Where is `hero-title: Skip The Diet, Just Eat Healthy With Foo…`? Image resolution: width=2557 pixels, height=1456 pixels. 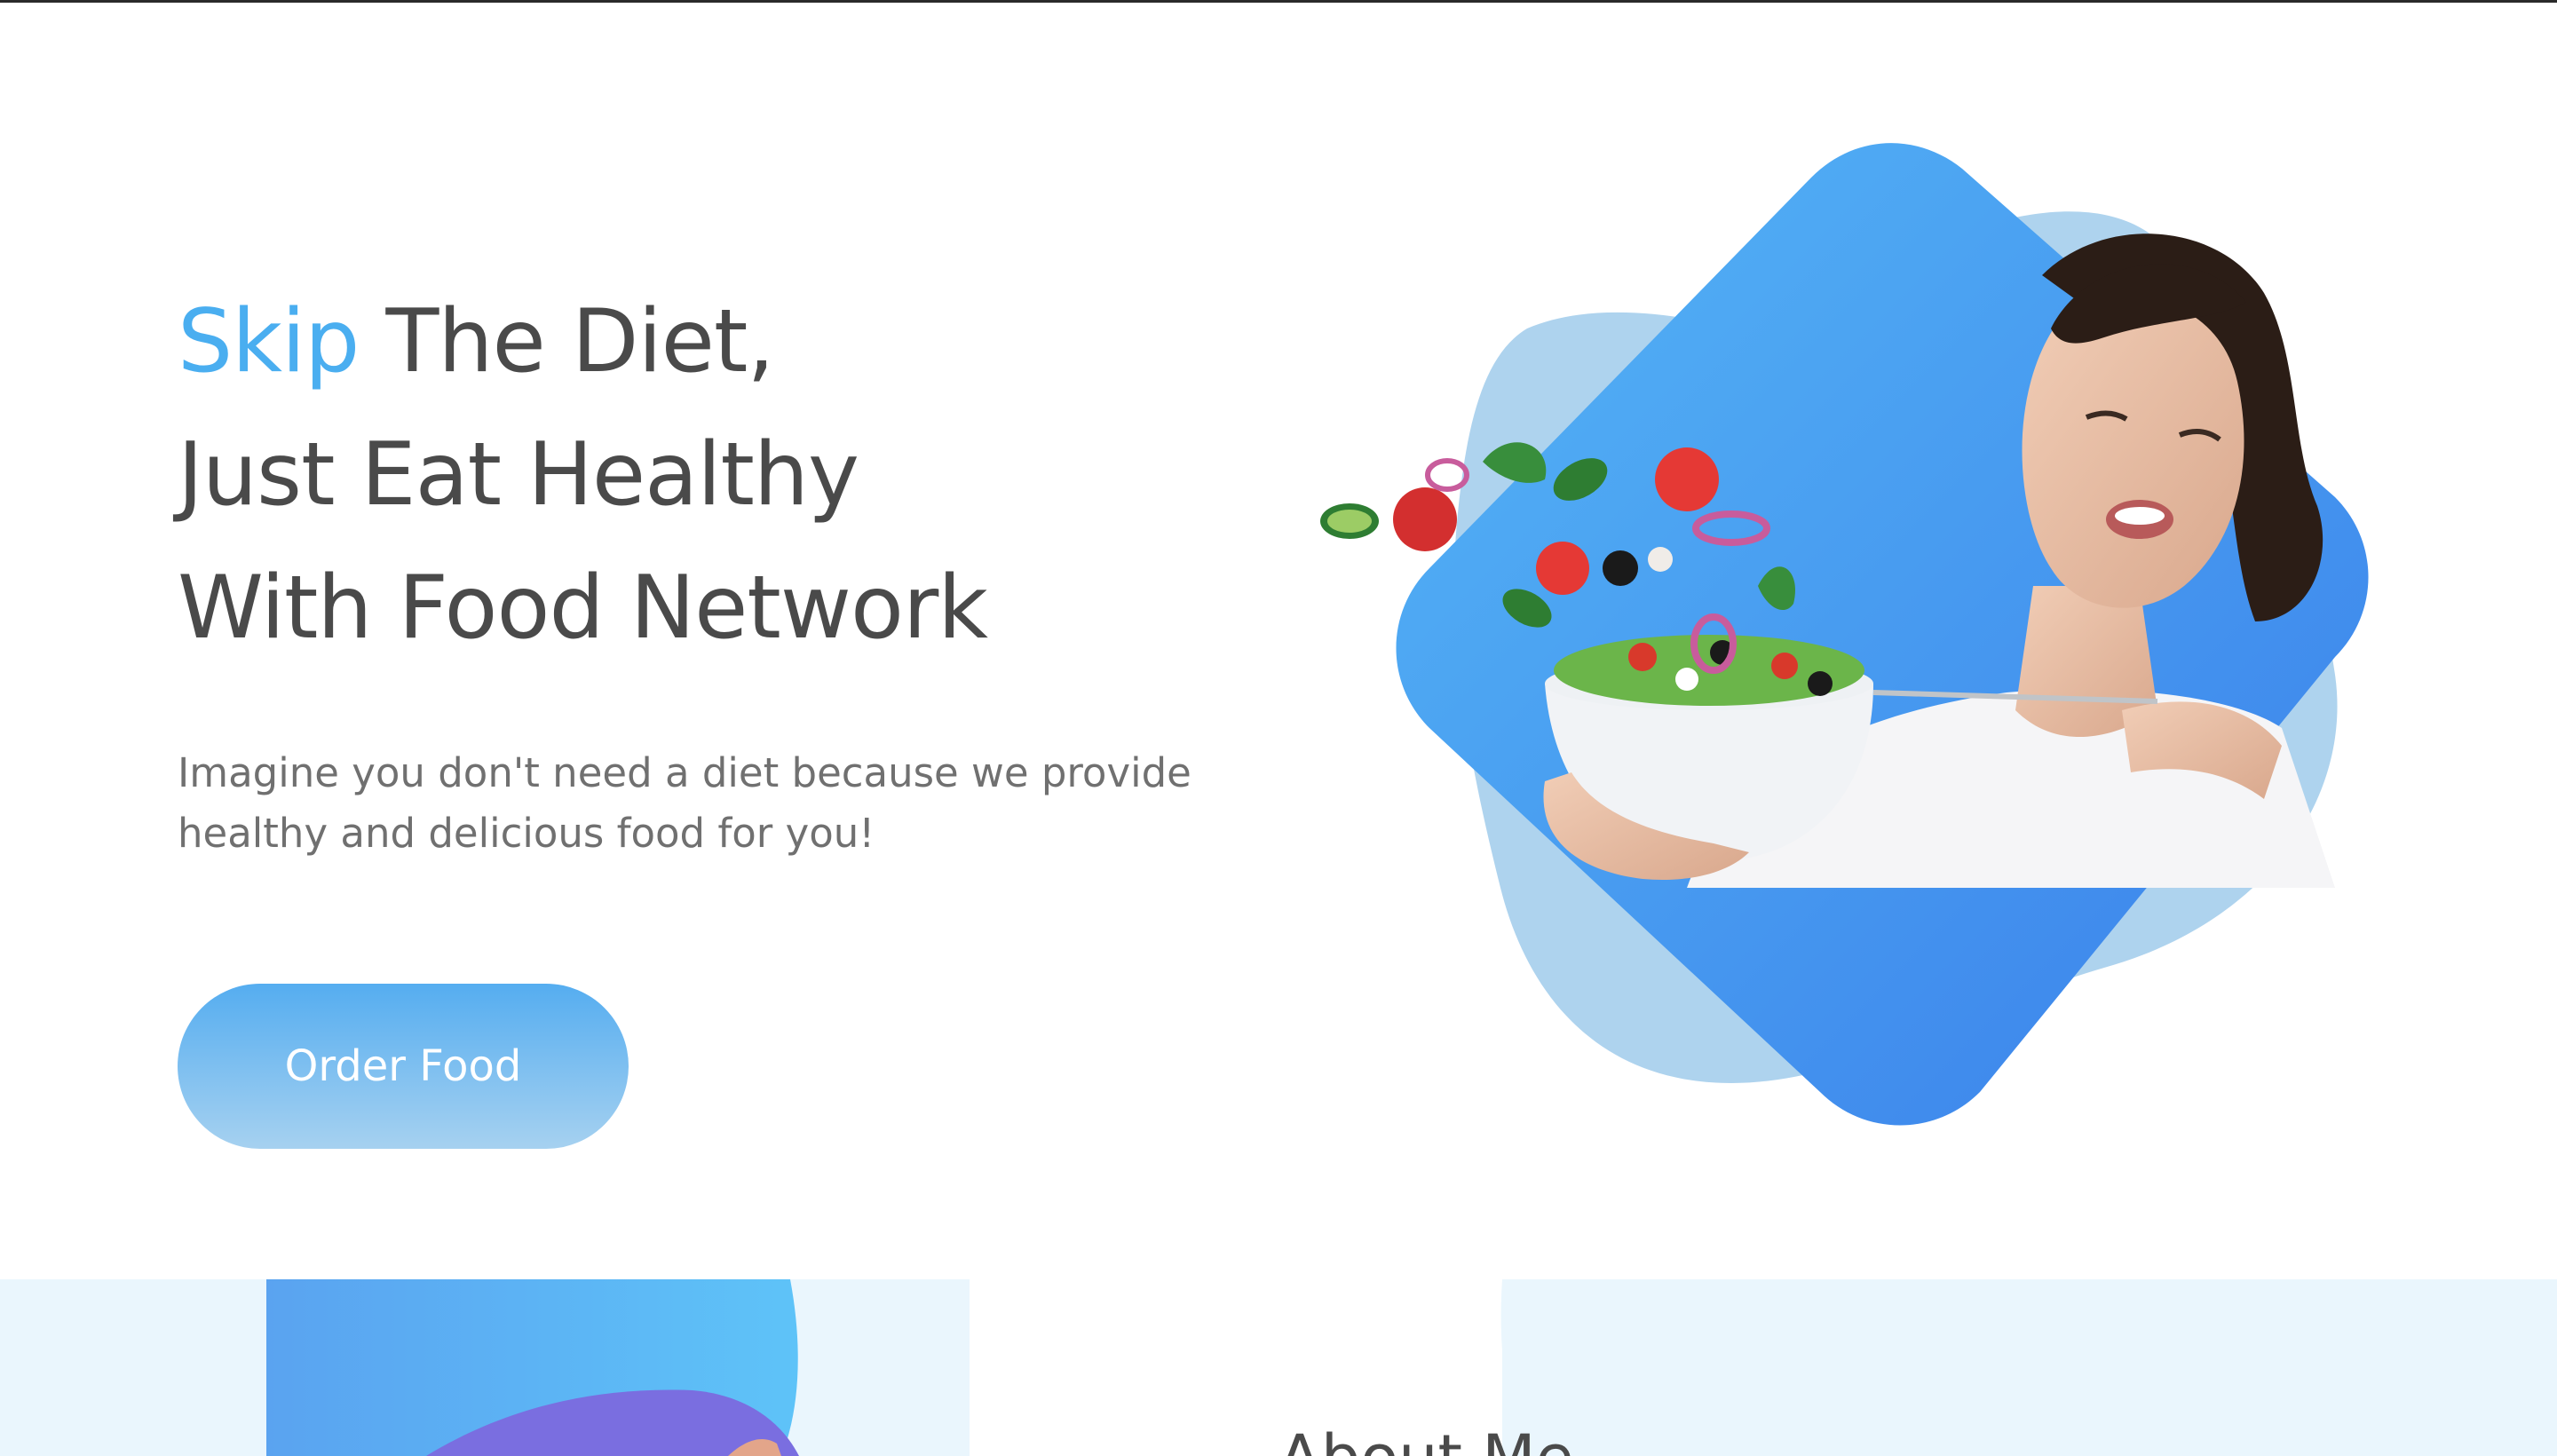
hero-title: Skip The Diet, Just Eat Healthy With Foo… is located at coordinates (755, 475).